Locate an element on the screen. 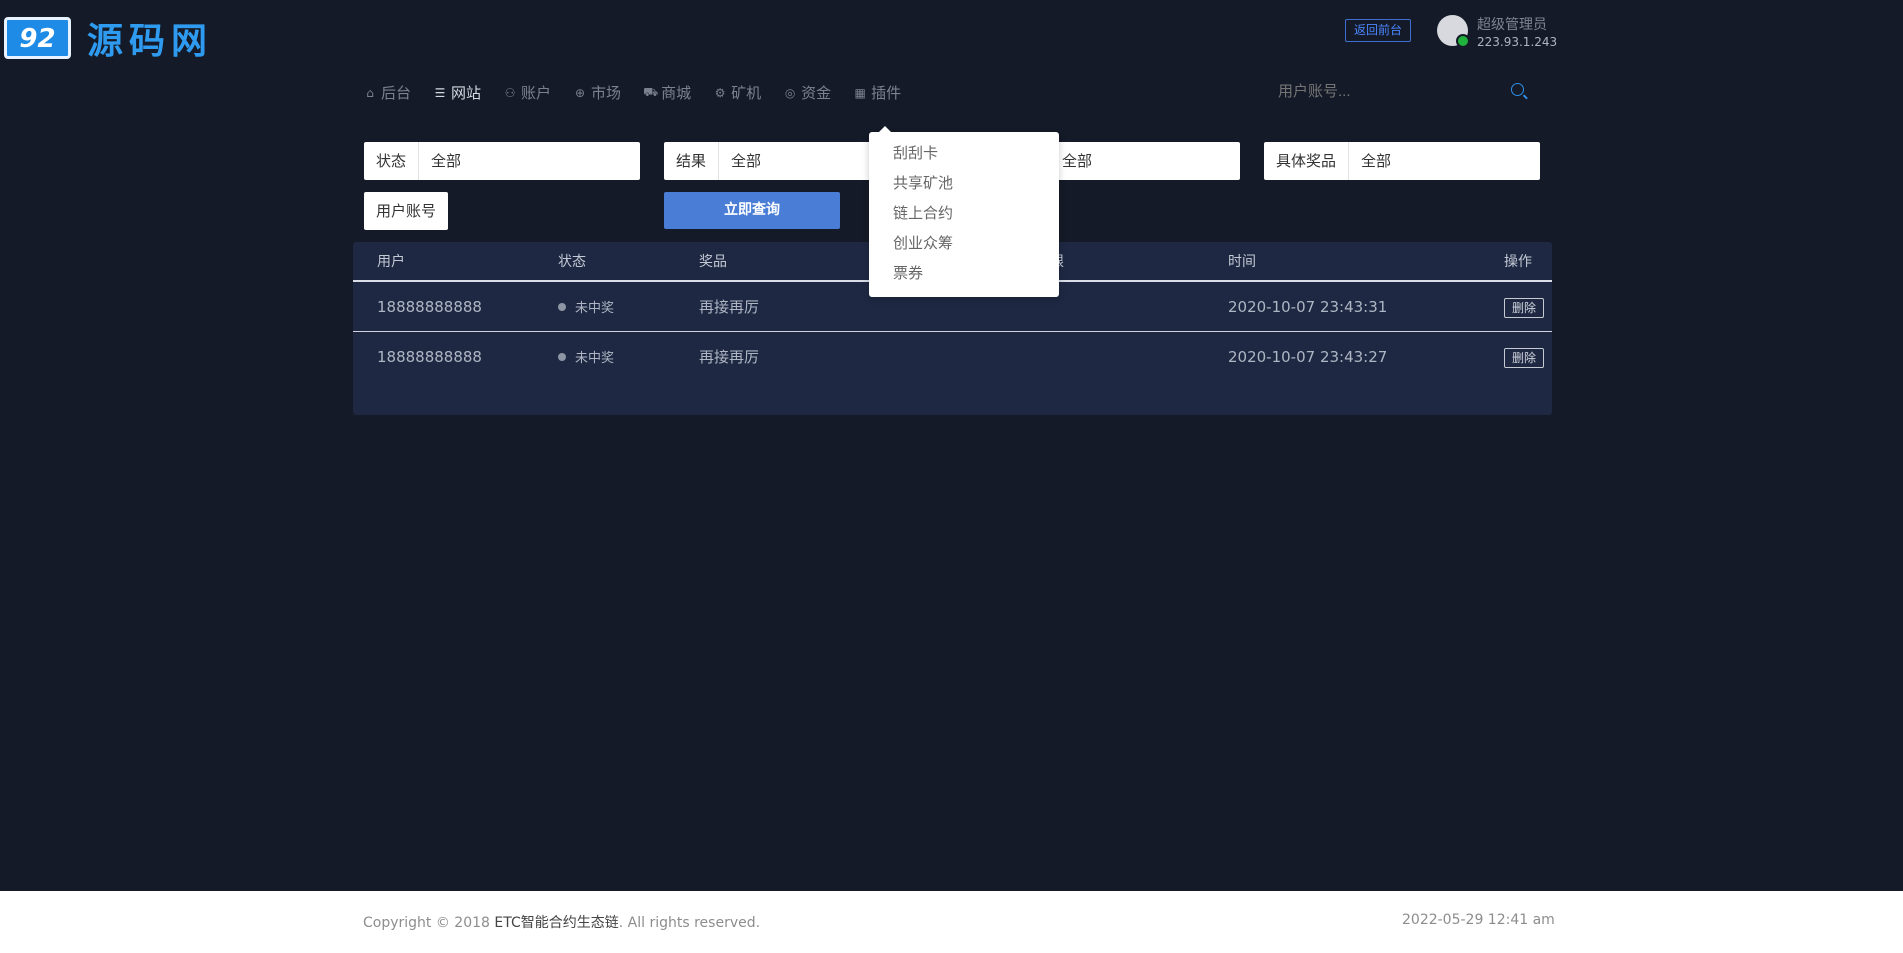 This screenshot has height=953, width=1903. back-to-front-button: 返回前台 is located at coordinates (1378, 30).